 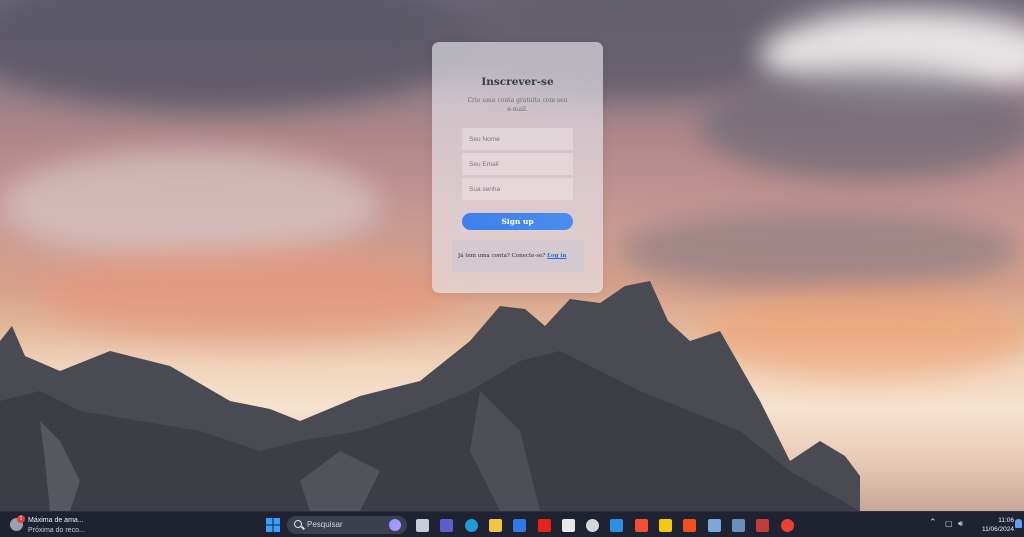 I want to click on obs-icon, so click(x=592, y=525).